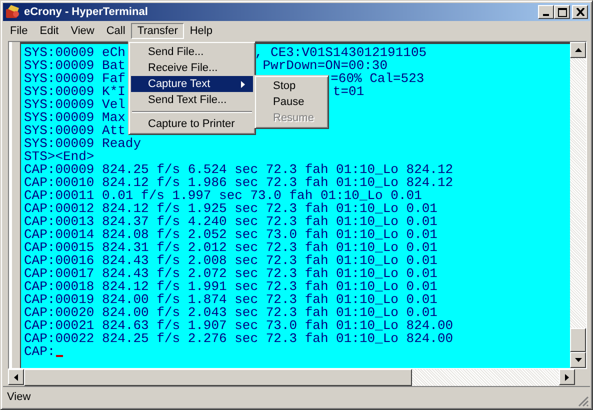  What do you see at coordinates (231, 312) in the screenshot?
I see `terminal-line: CAP:00020 824.00 f/s 2.043 sec 72.3 fah 01:10_Lo 0.01` at bounding box center [231, 312].